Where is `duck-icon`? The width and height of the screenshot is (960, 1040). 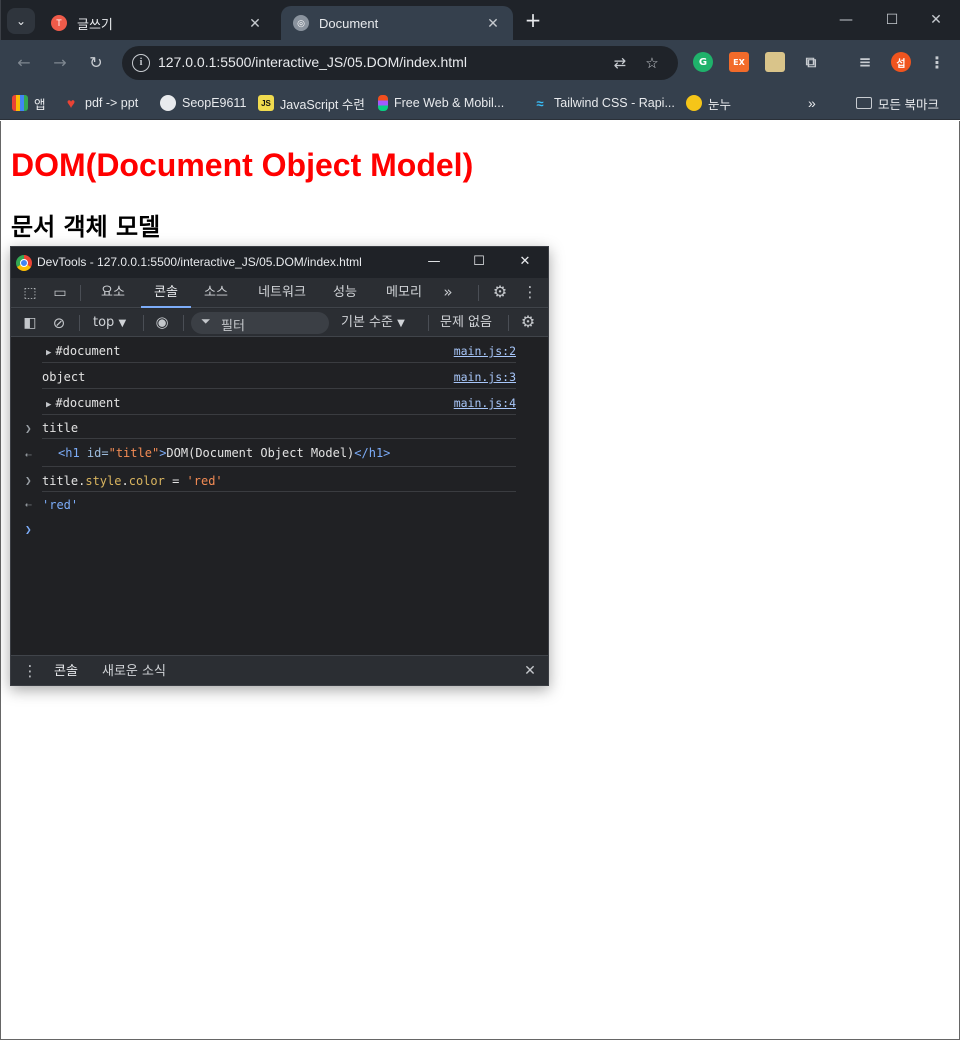
duck-icon is located at coordinates (694, 103).